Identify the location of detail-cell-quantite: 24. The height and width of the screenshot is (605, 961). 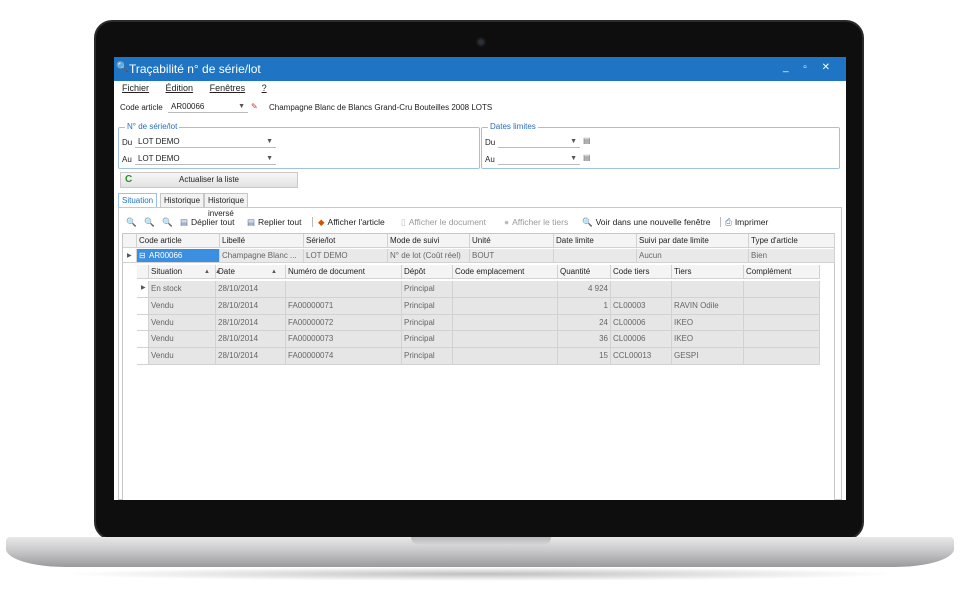
(584, 323).